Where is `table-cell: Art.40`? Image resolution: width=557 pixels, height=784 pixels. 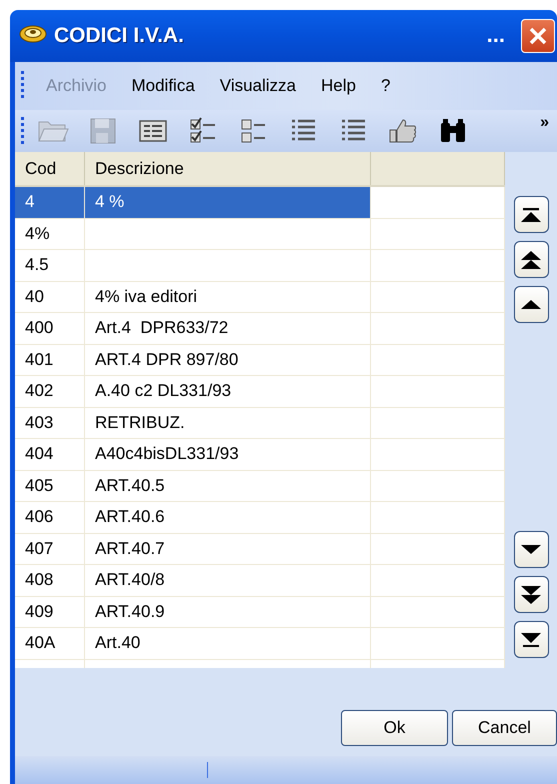 table-cell: Art.40 is located at coordinates (228, 643).